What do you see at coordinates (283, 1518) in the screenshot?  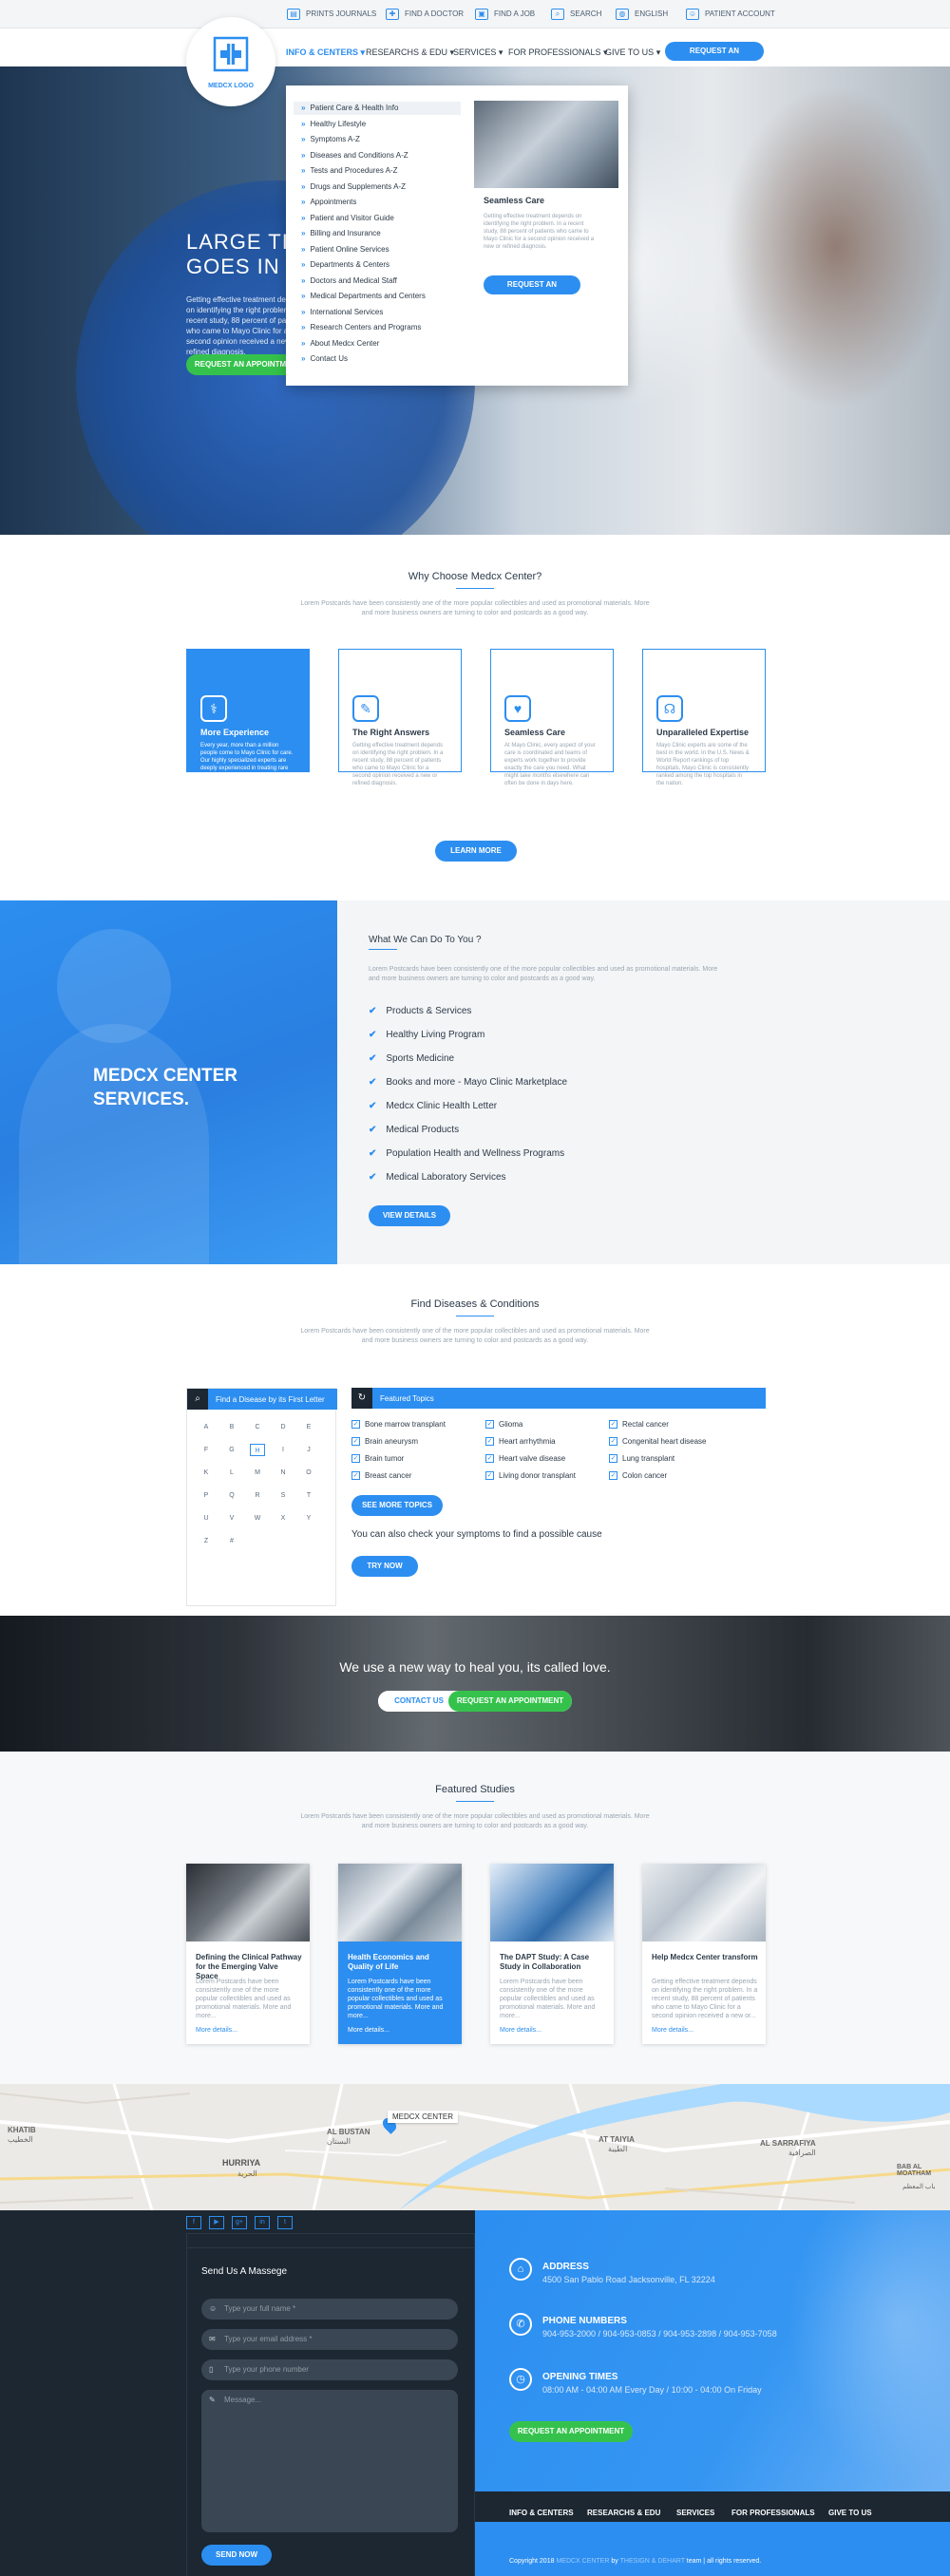 I see `letter-button: X` at bounding box center [283, 1518].